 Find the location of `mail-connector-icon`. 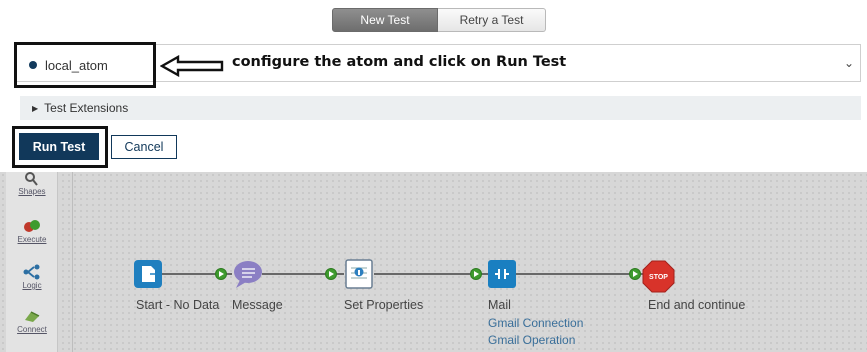

mail-connector-icon is located at coordinates (502, 274).